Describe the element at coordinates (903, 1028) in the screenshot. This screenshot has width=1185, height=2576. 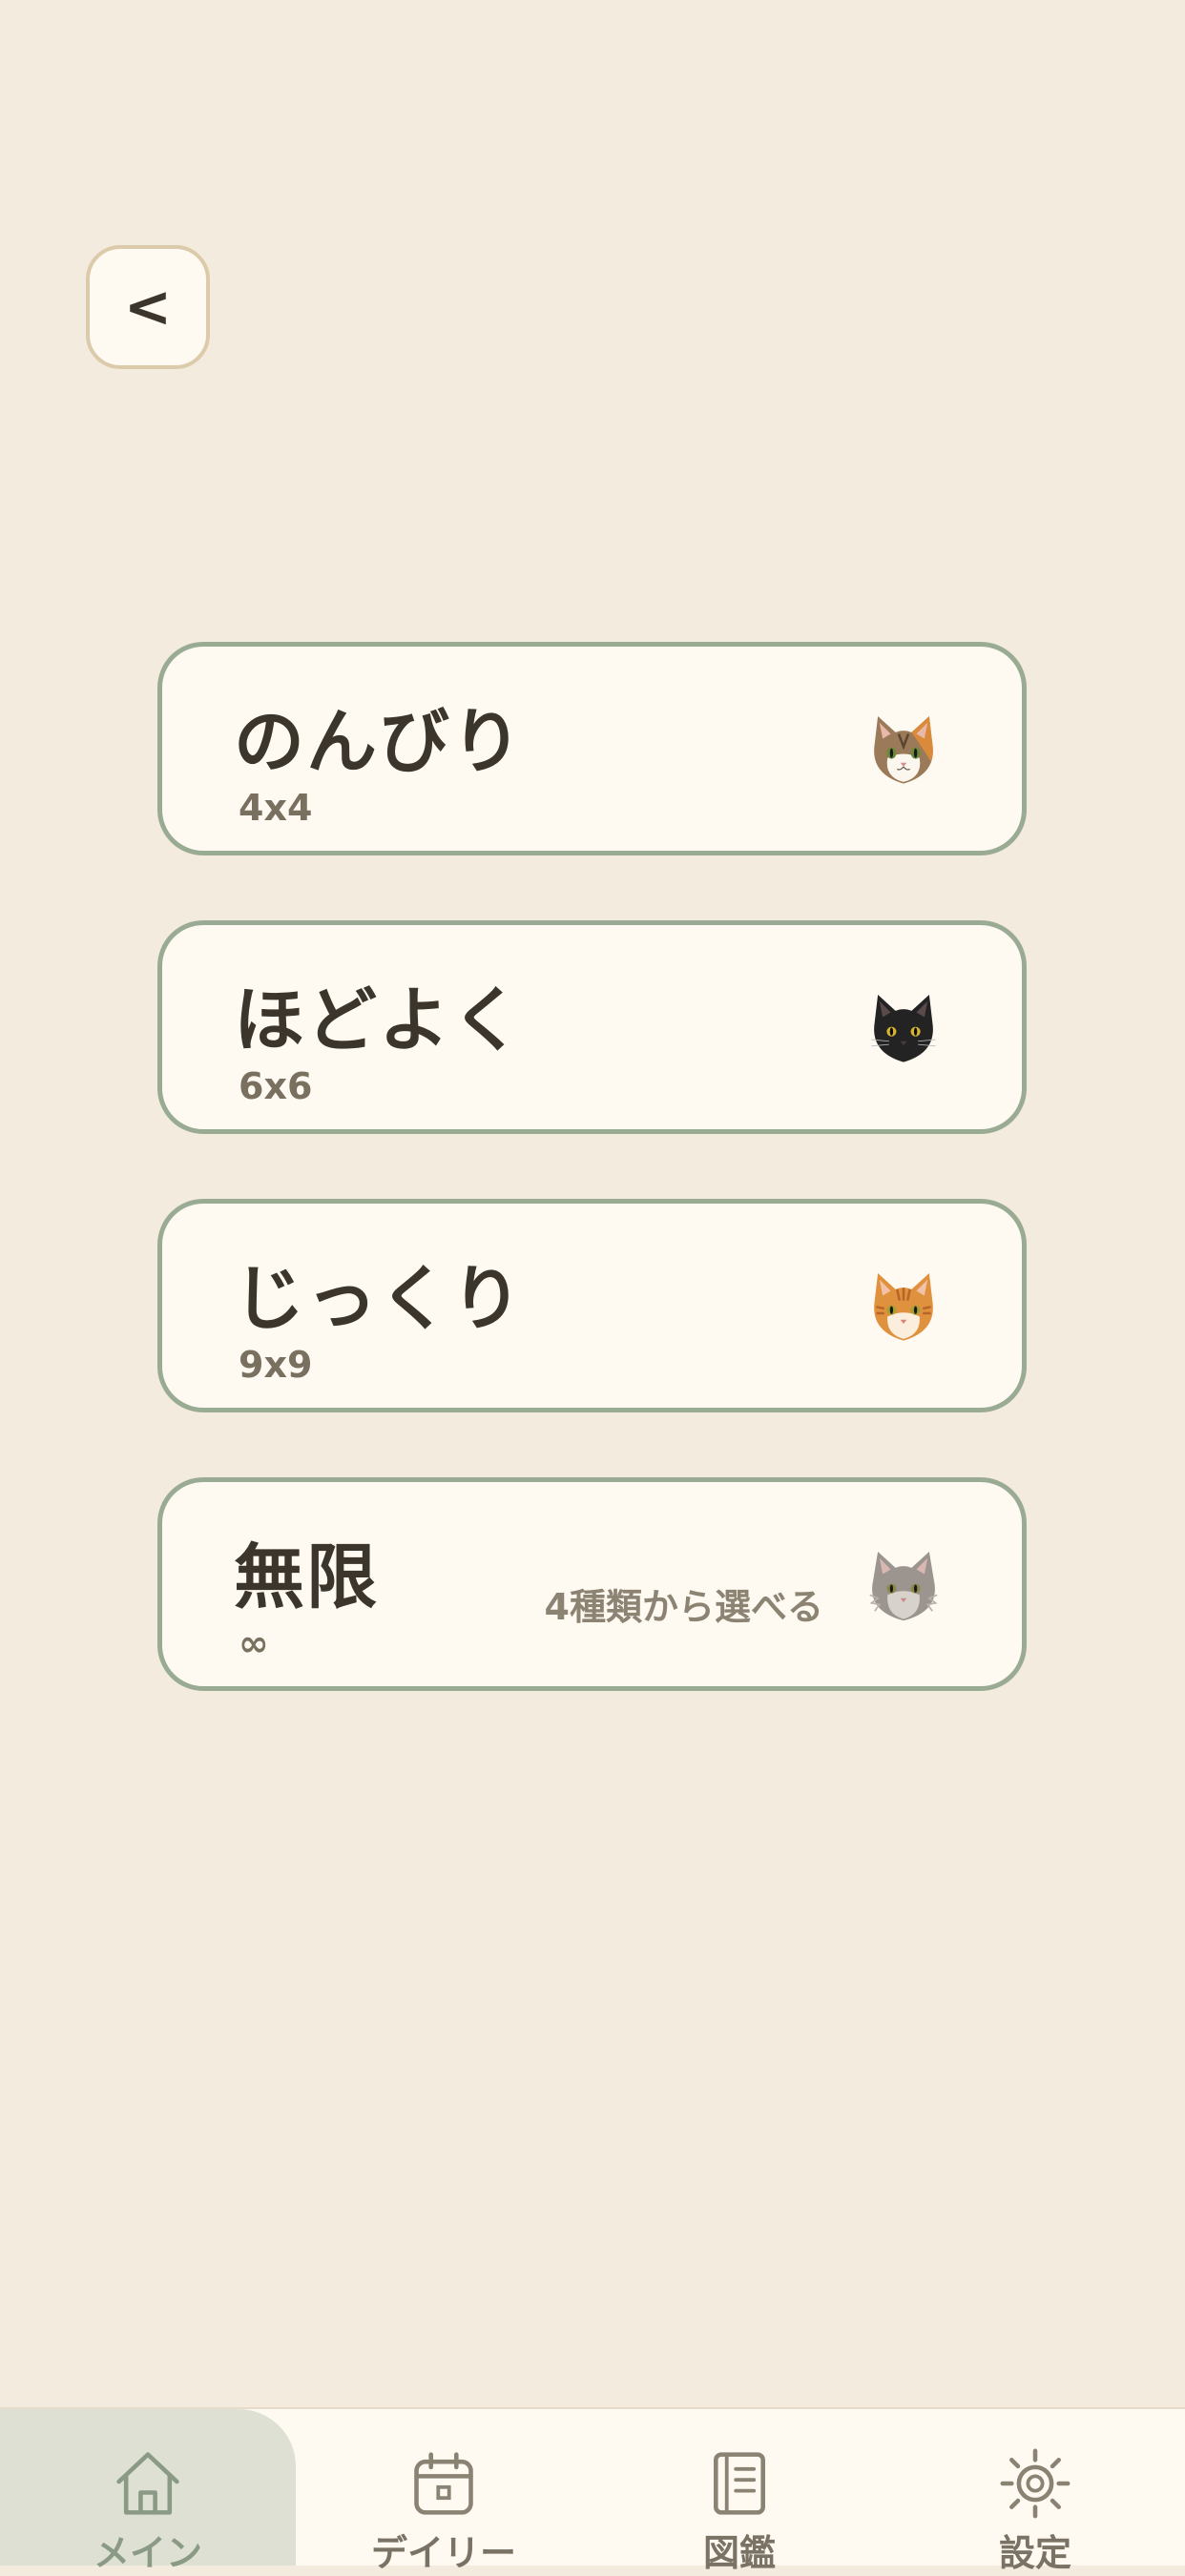
I see `black-cat-icon` at that location.